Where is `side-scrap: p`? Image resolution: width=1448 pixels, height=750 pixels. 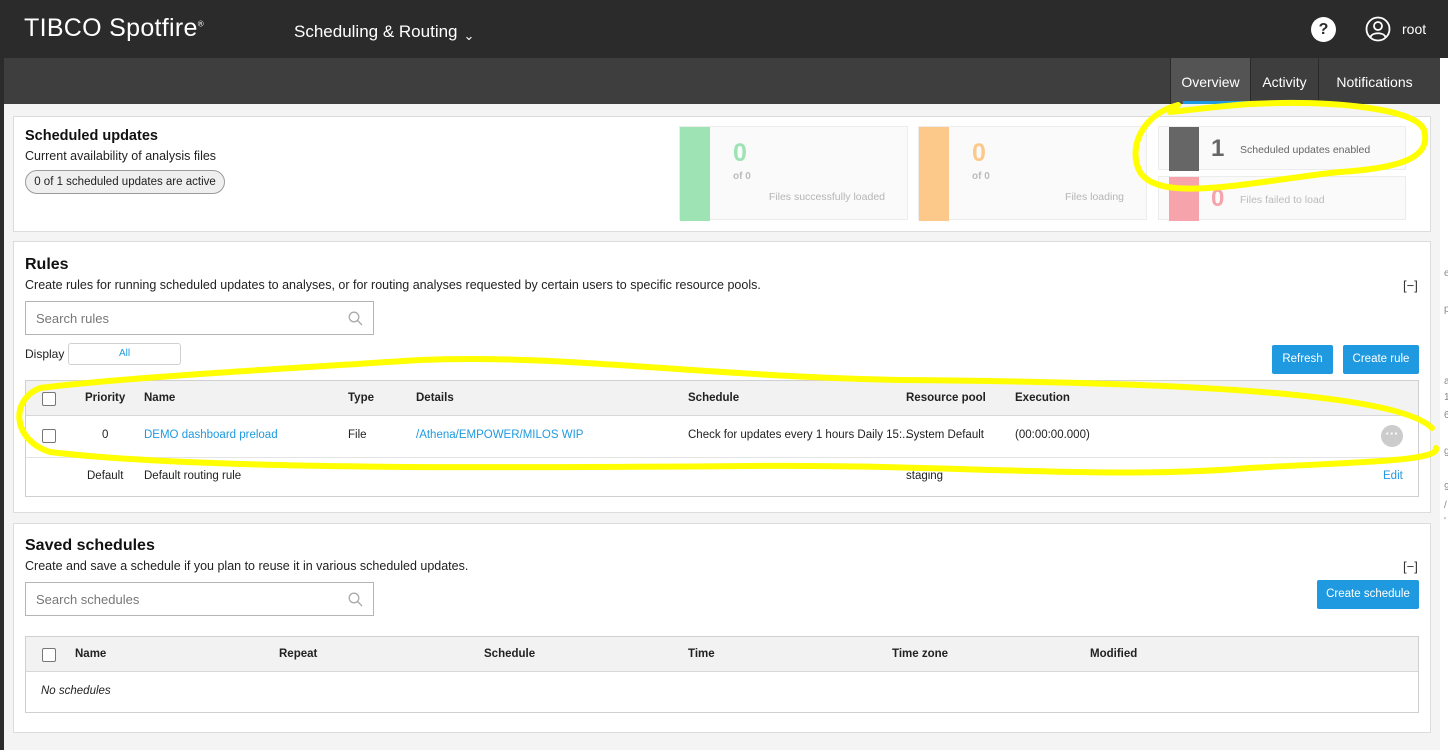 side-scrap: p is located at coordinates (1446, 309).